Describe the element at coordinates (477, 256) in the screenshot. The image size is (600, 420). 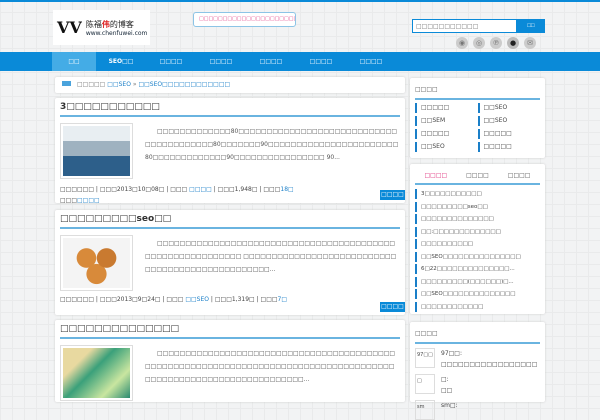
I see `hot-post-link: □□SEO□□□□□□□□□□□□□□□` at that location.